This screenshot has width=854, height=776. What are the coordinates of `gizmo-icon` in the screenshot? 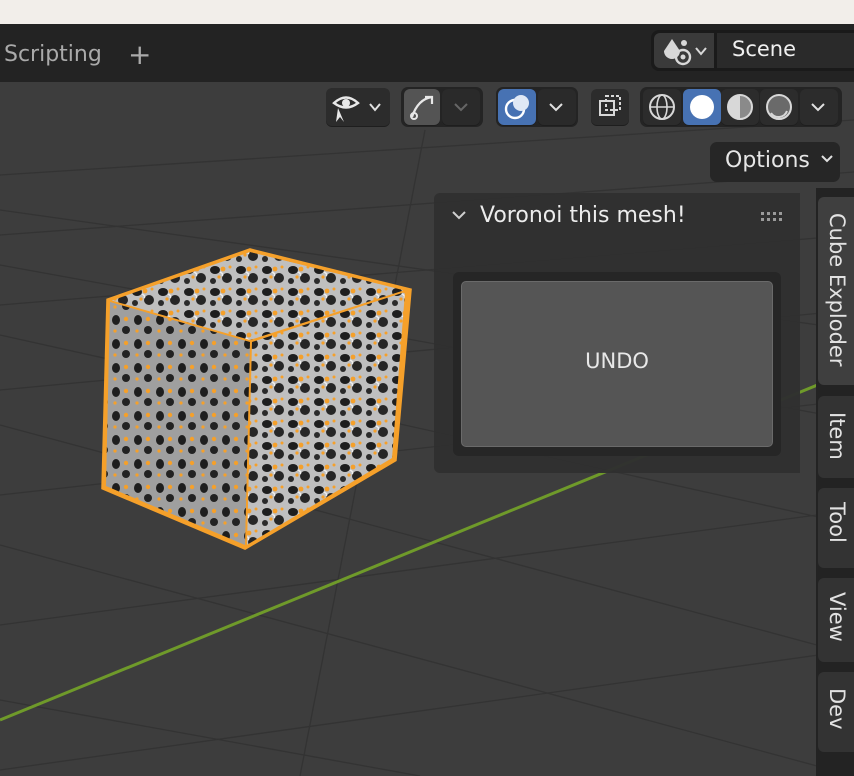 It's located at (422, 107).